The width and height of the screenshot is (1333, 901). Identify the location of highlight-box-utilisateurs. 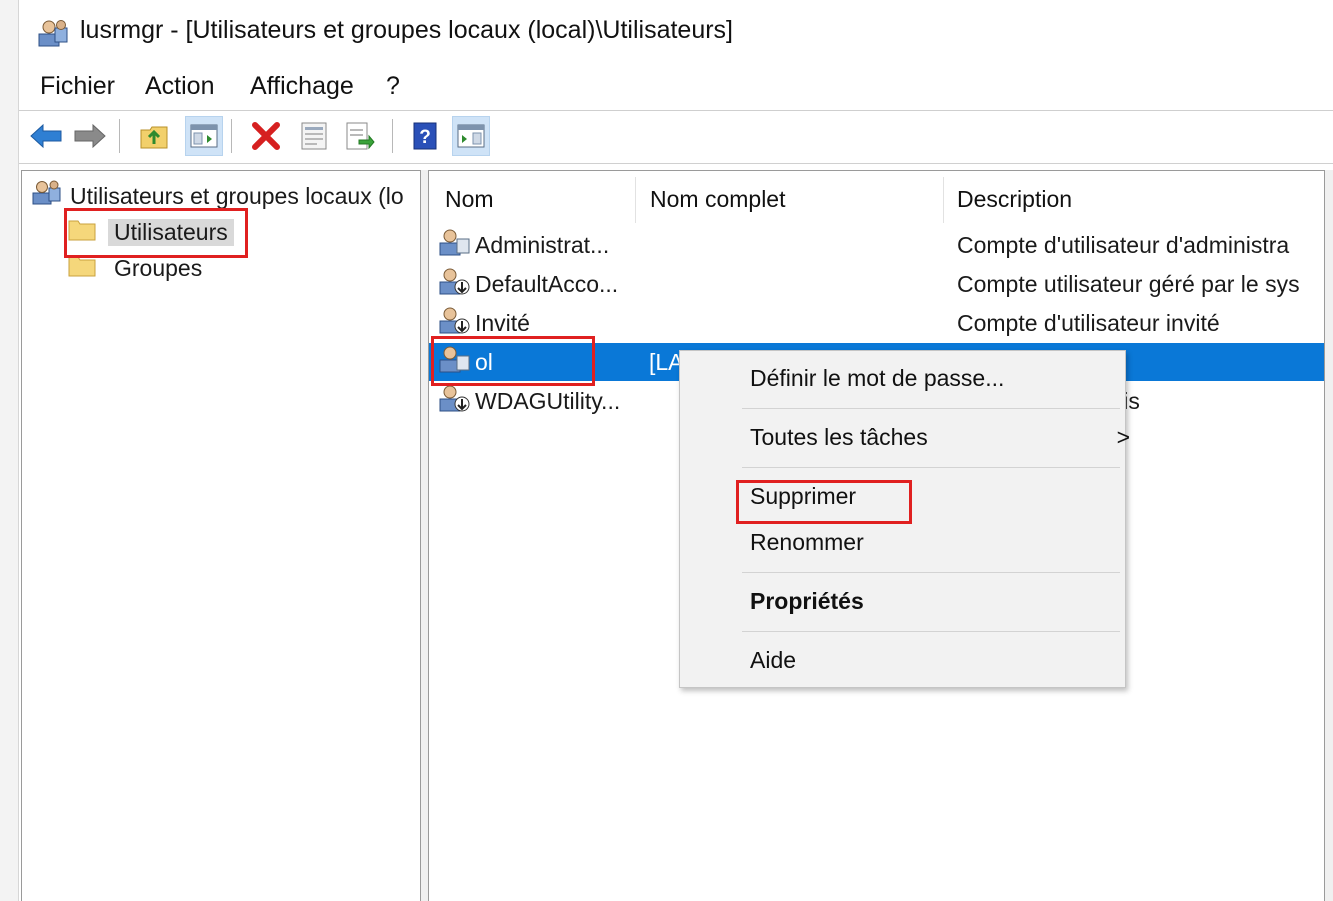
(156, 233).